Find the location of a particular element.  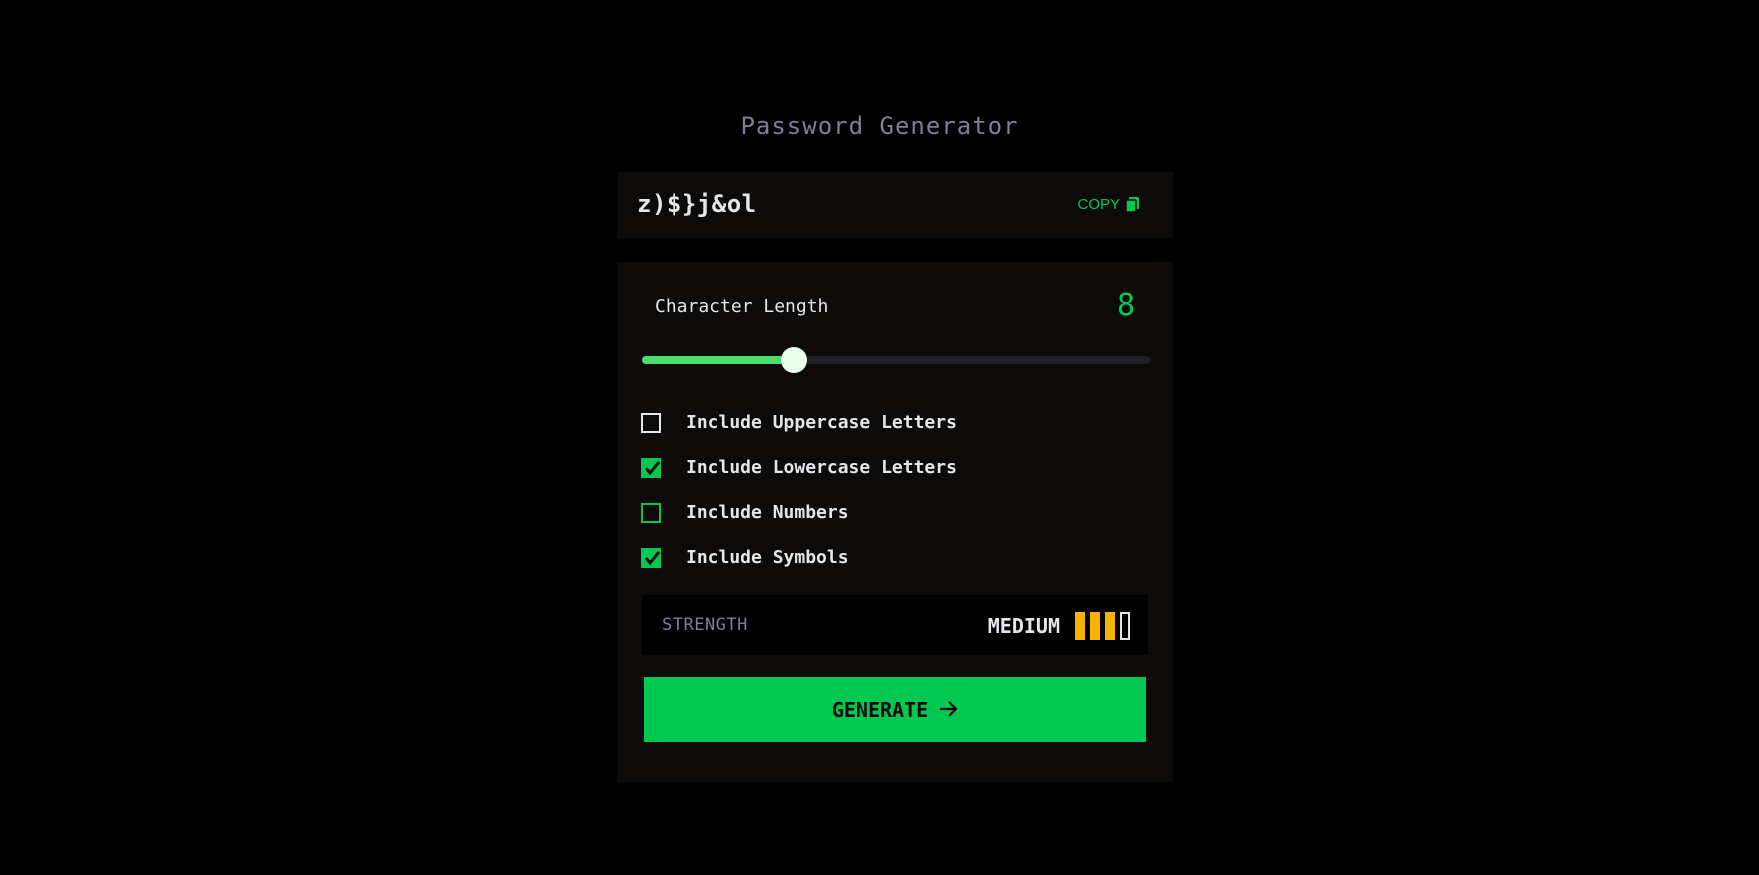

length-label: Character Length is located at coordinates (742, 306).